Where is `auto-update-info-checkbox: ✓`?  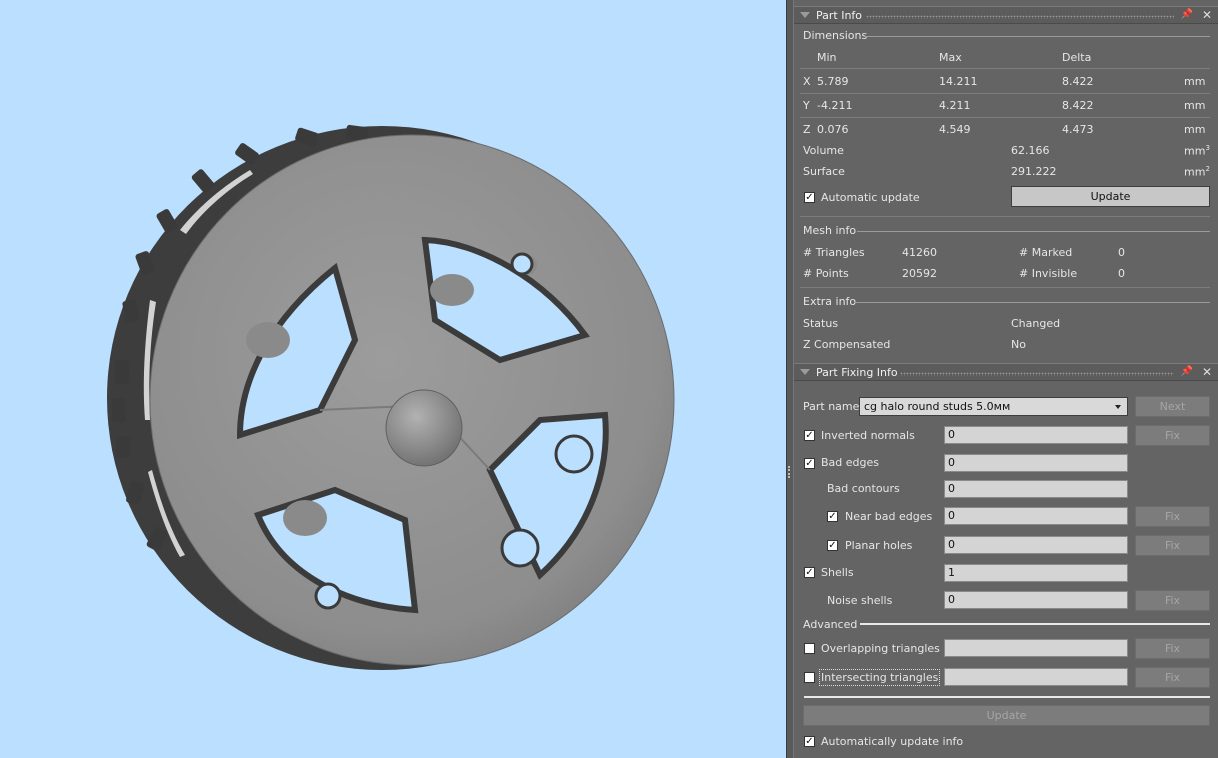 auto-update-info-checkbox: ✓ is located at coordinates (809, 741).